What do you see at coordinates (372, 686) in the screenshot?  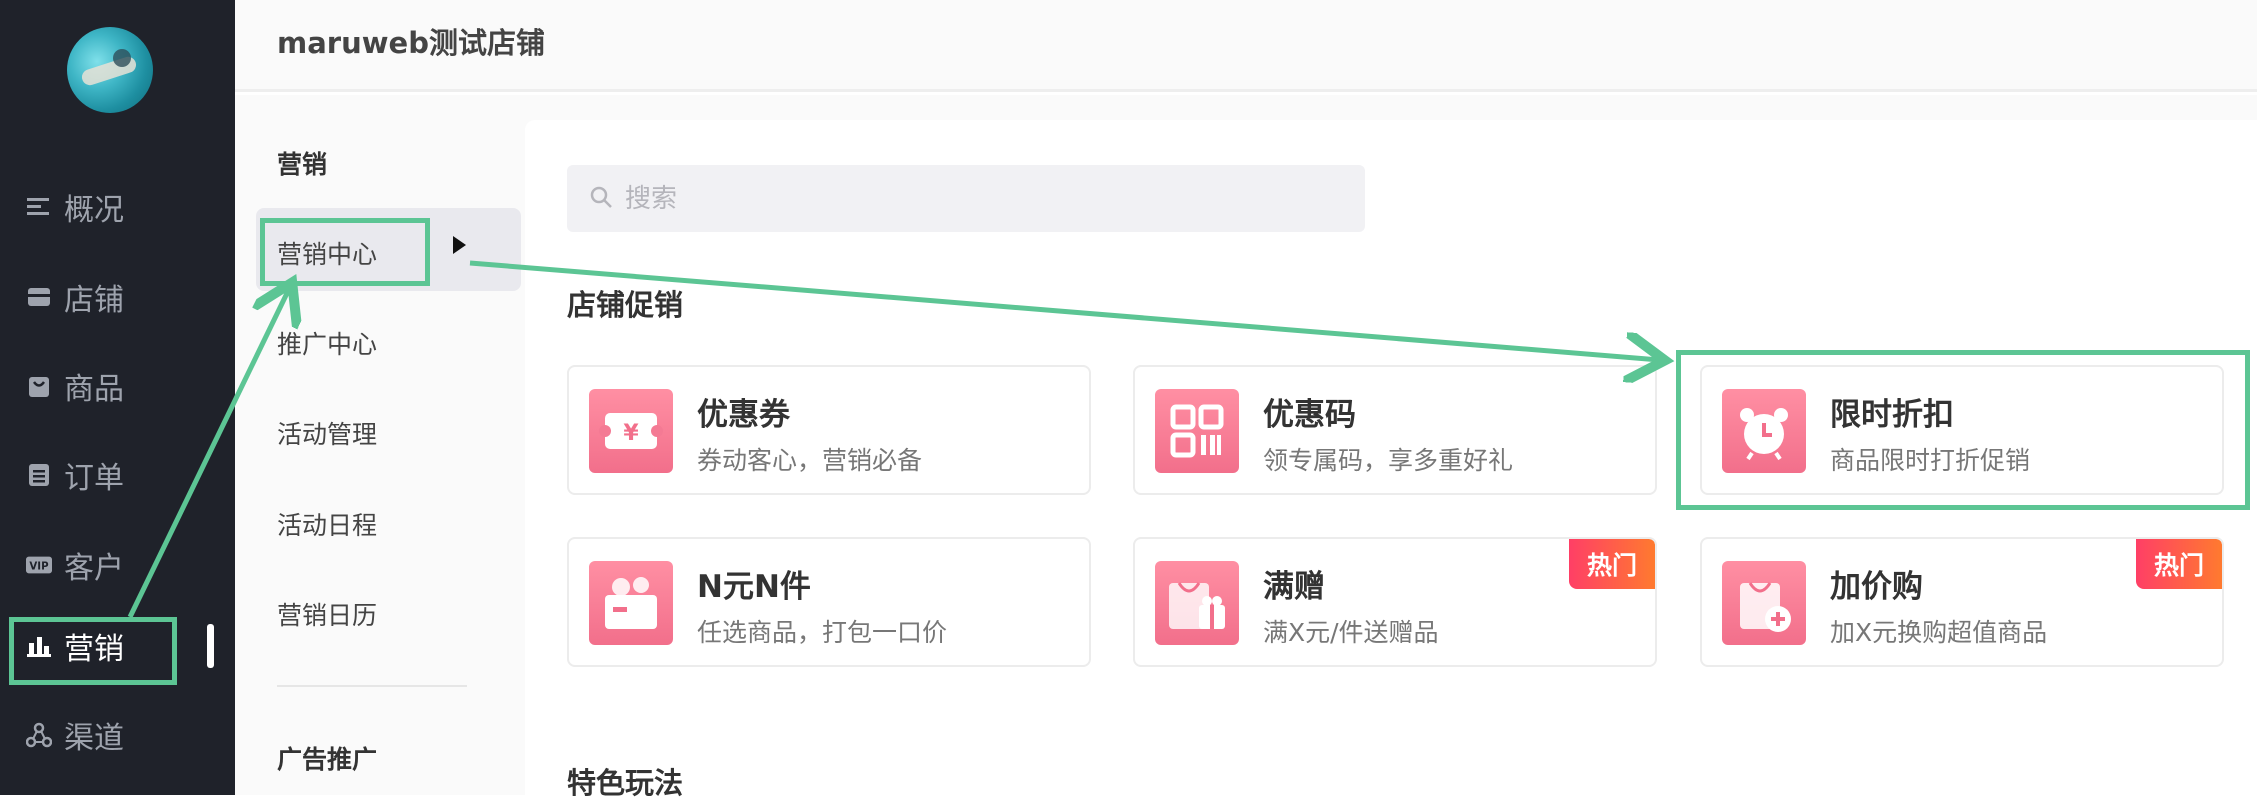 I see `subnav-divider` at bounding box center [372, 686].